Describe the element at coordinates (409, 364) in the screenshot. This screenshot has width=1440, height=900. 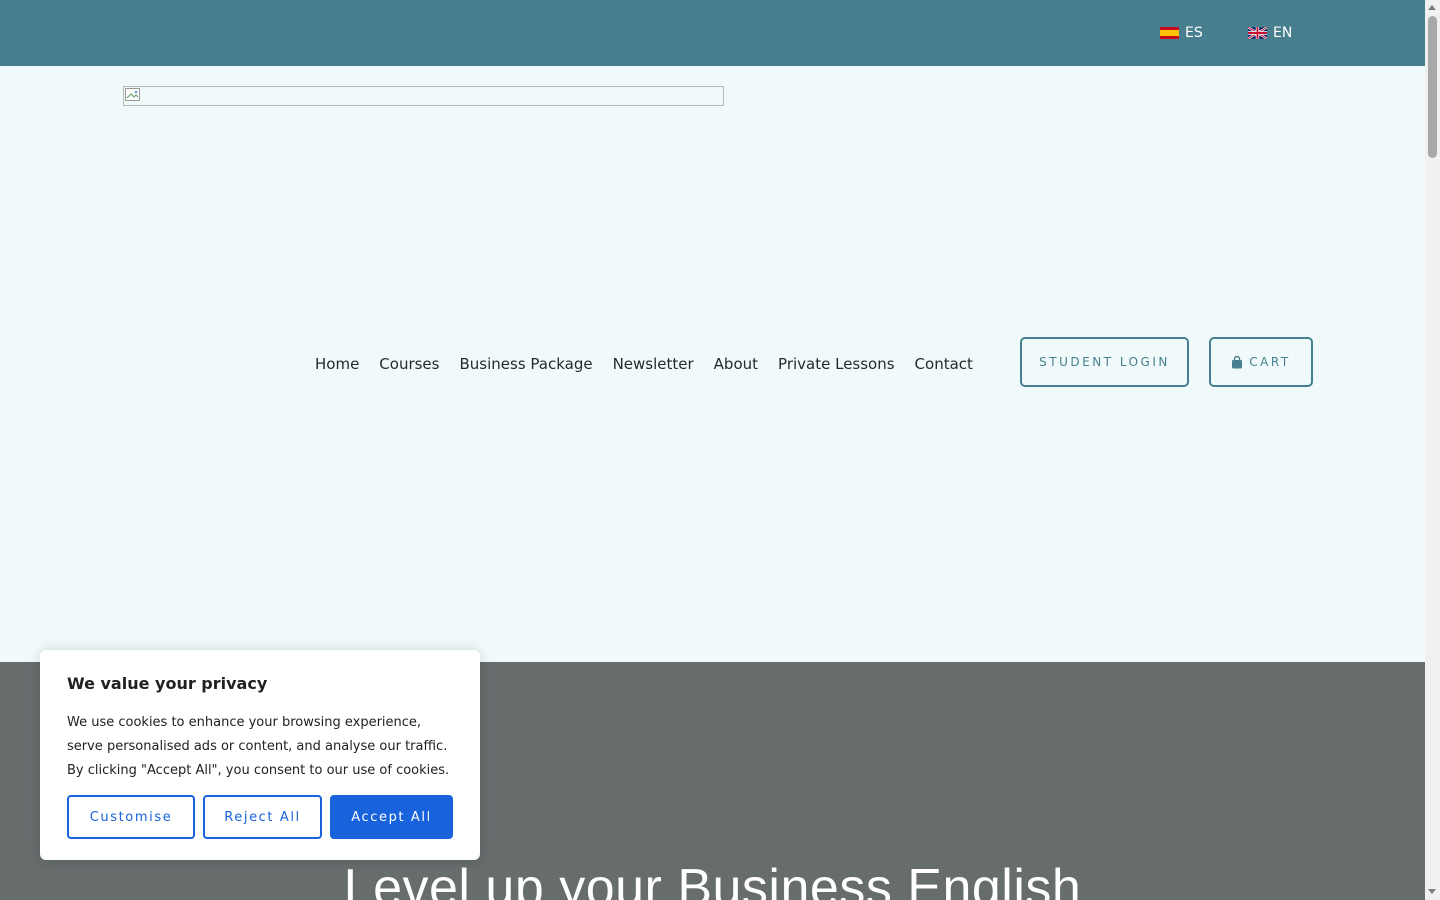
I see `nav-courses: Courses` at that location.